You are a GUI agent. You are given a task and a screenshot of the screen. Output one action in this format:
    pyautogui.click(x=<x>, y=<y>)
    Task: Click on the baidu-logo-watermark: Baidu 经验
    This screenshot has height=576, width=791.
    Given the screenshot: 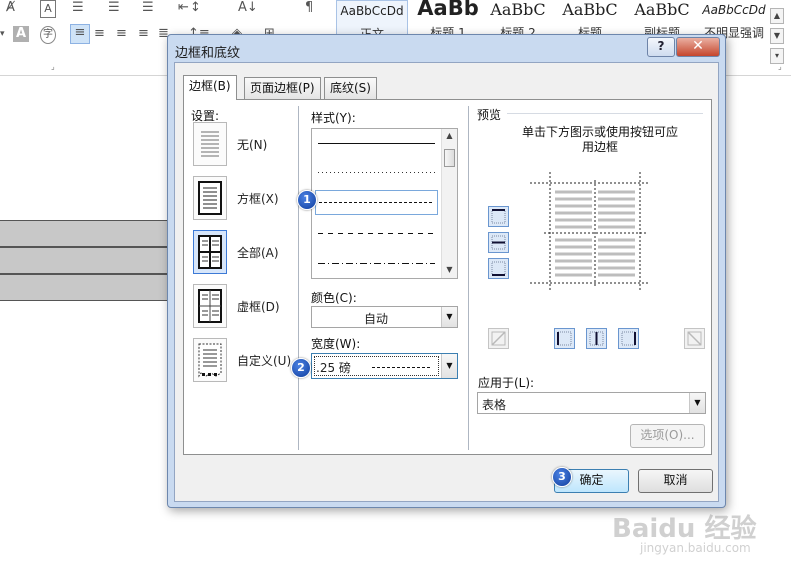 What is the action you would take?
    pyautogui.click(x=684, y=529)
    